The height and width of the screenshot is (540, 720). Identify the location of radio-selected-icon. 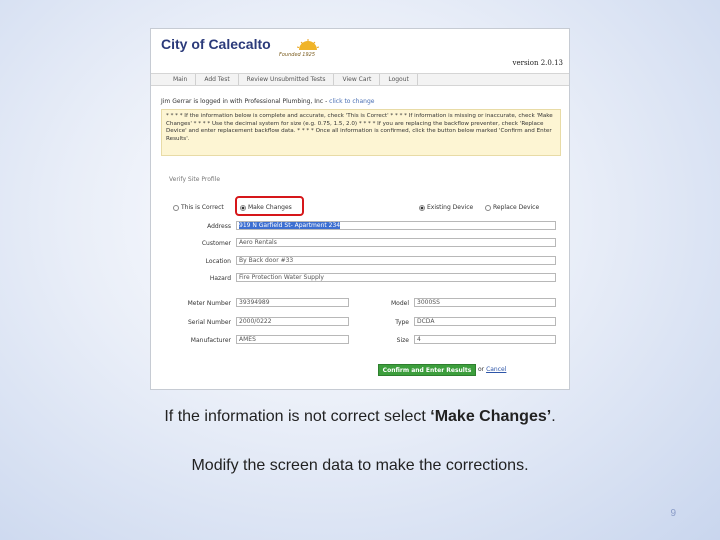
(422, 207).